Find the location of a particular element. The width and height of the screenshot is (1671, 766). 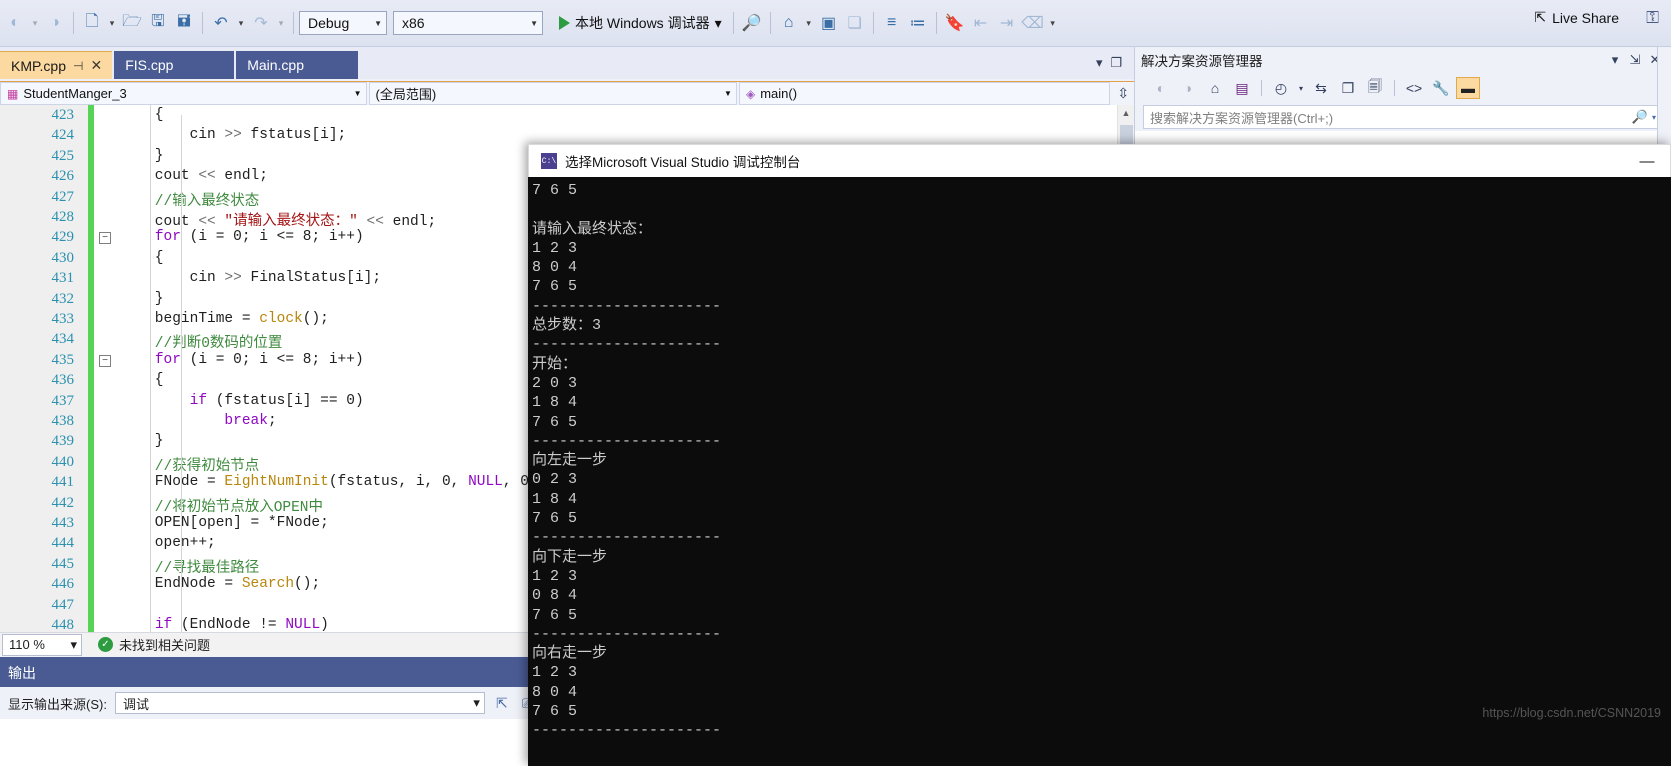

configuration-combo: Debug ▼ is located at coordinates (343, 23).